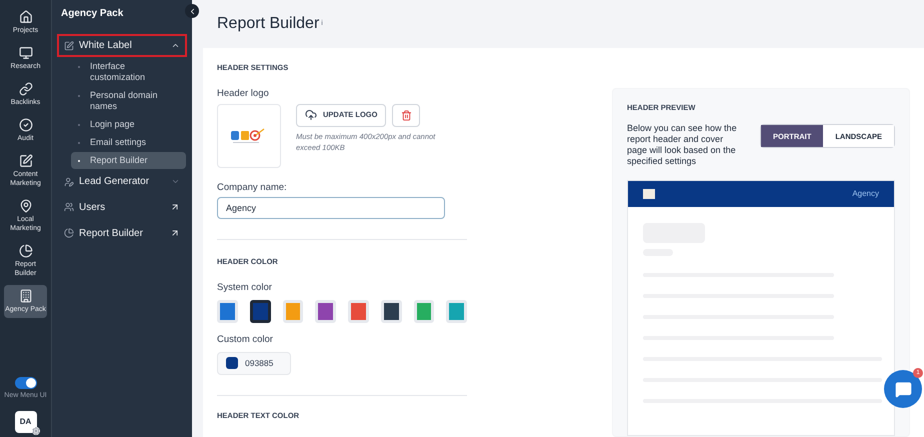  I want to click on field-label: Header logo, so click(243, 94).